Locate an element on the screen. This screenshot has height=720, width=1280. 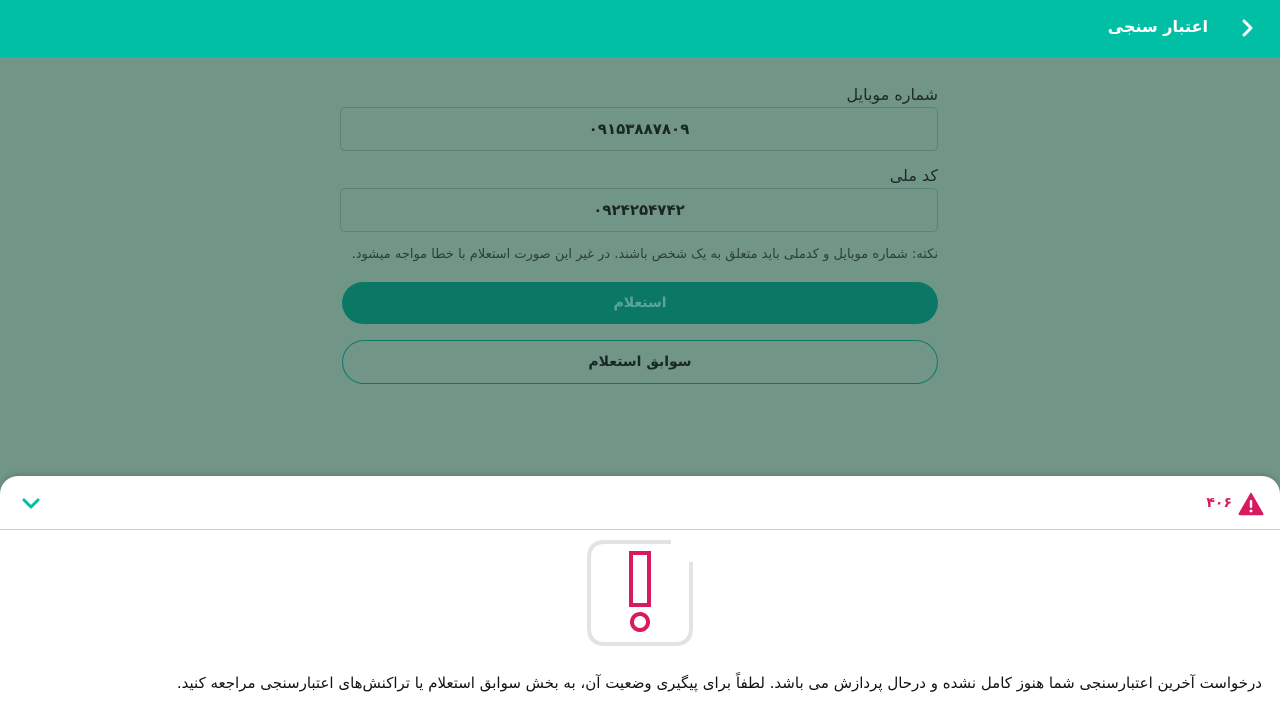
back-button is located at coordinates (1248, 28).